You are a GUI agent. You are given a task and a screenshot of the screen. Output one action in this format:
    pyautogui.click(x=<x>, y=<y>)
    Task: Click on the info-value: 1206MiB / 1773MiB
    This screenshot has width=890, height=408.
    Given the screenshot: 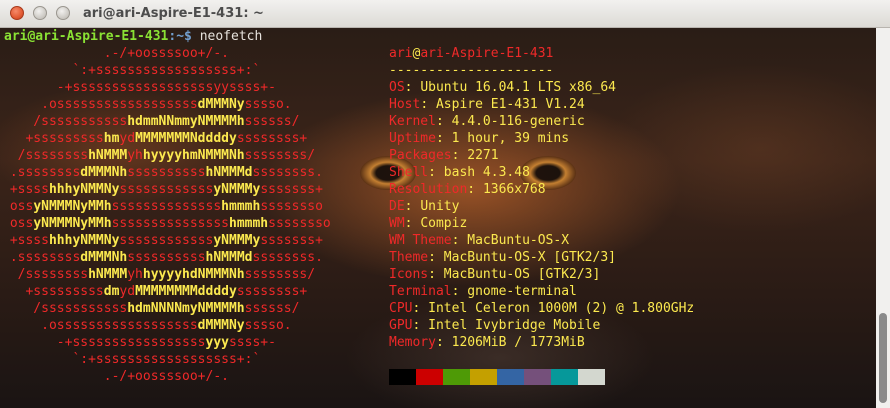 What is the action you would take?
    pyautogui.click(x=518, y=342)
    